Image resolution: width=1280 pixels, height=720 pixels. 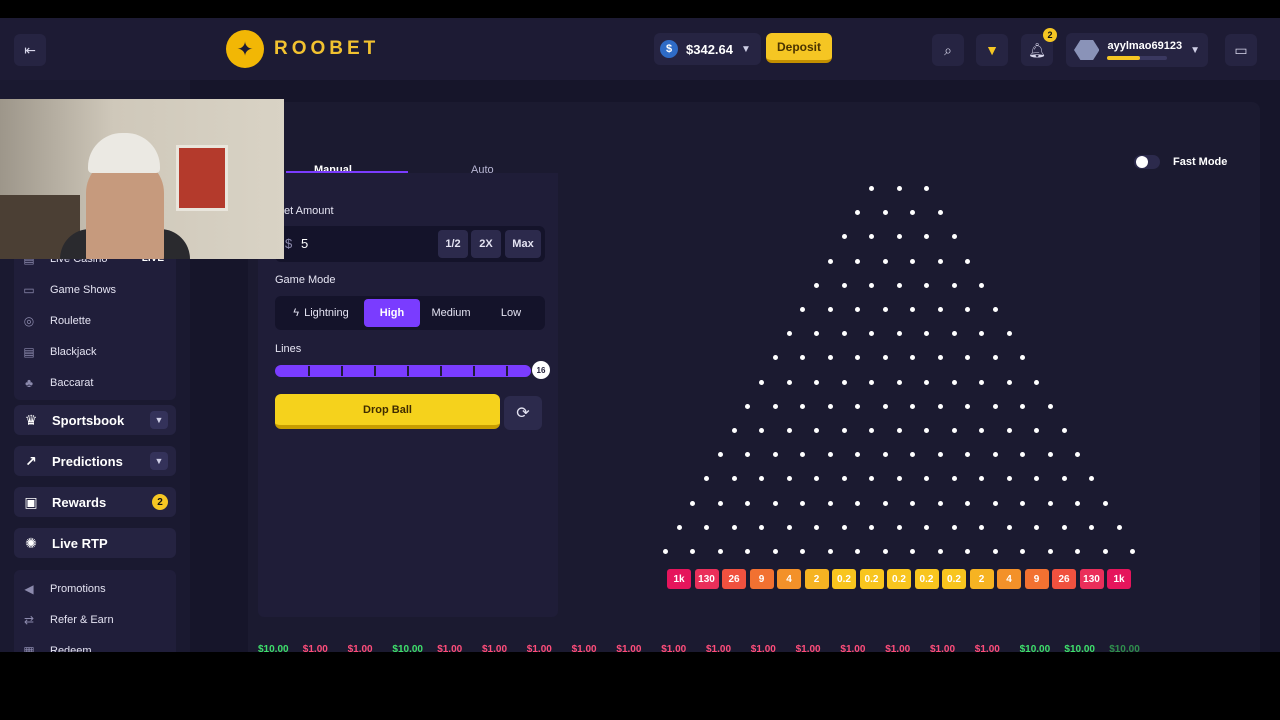 What do you see at coordinates (523, 244) in the screenshot?
I see `max-bet-button: Max` at bounding box center [523, 244].